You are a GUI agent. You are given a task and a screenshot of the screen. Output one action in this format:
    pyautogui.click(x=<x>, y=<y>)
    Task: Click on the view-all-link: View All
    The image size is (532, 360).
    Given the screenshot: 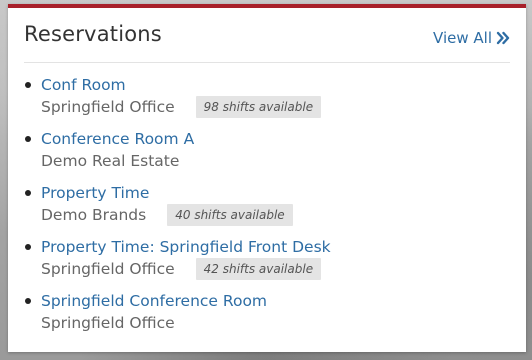 What is the action you would take?
    pyautogui.click(x=471, y=38)
    